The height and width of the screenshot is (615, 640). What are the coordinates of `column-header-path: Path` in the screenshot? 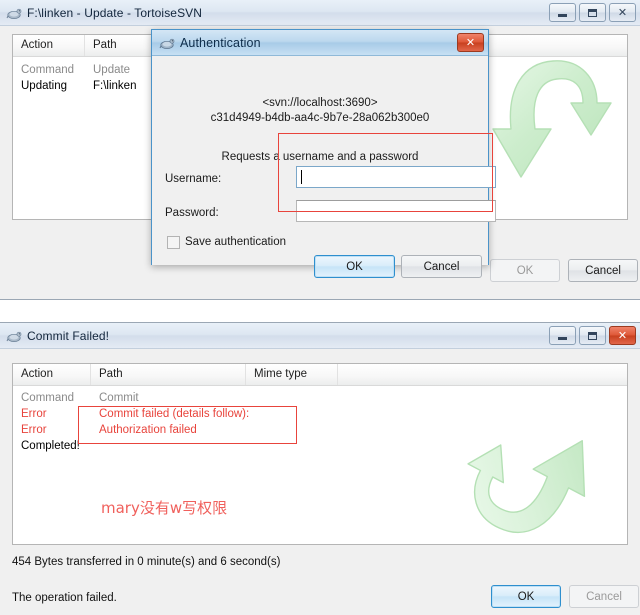 It's located at (168, 374).